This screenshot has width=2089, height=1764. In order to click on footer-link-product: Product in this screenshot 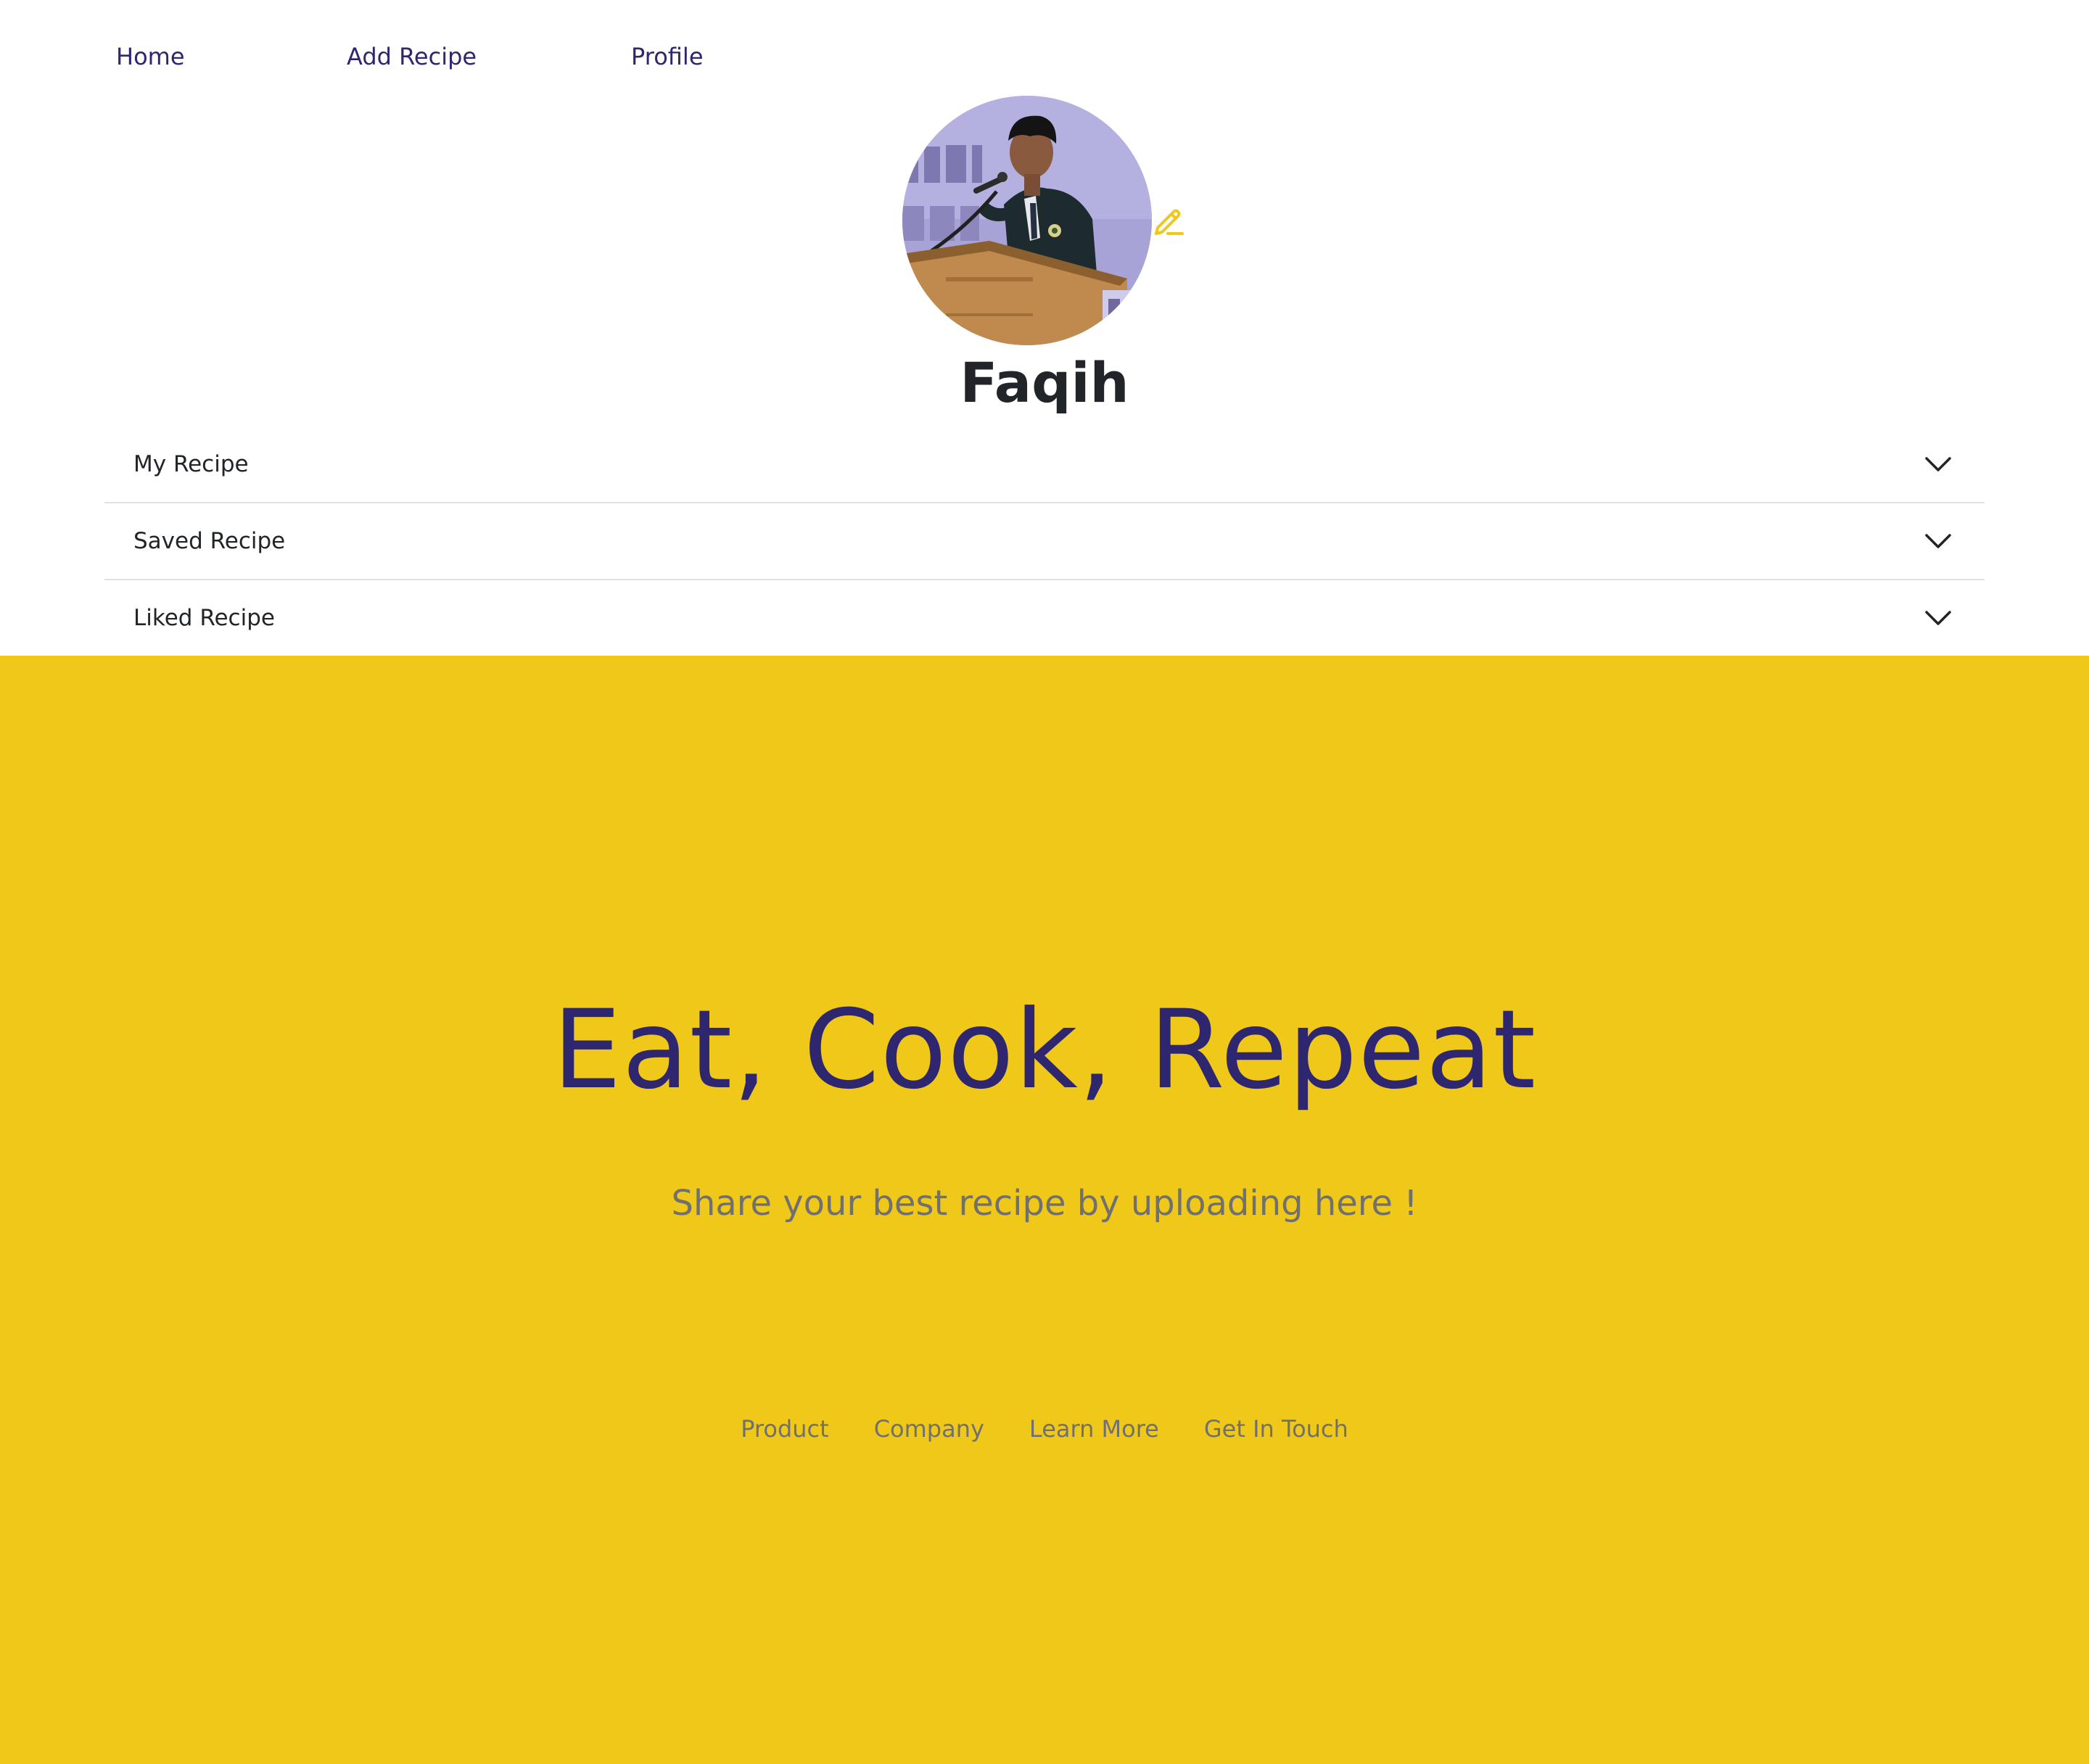, I will do `click(785, 1429)`.